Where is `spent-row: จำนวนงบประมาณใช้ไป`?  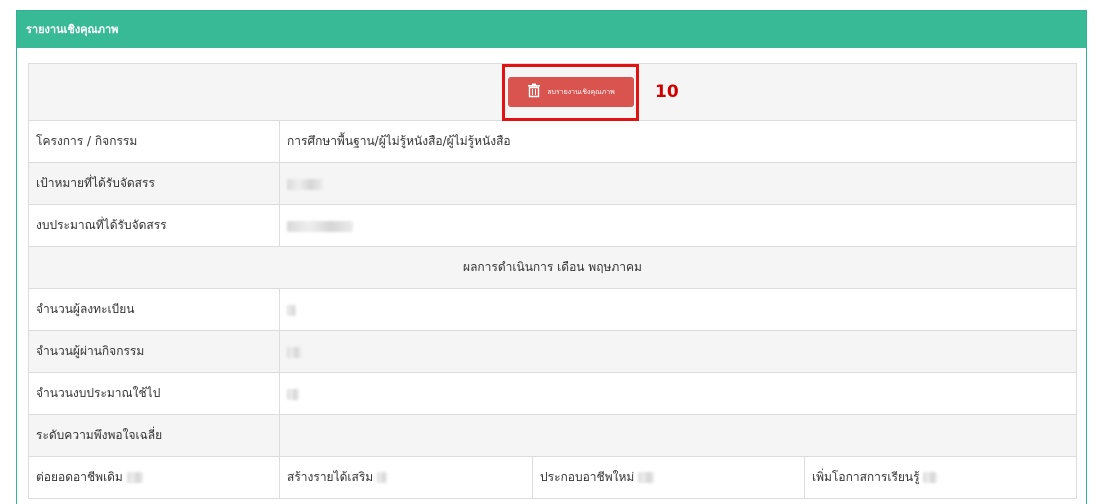 spent-row: จำนวนงบประมาณใช้ไป is located at coordinates (552, 393).